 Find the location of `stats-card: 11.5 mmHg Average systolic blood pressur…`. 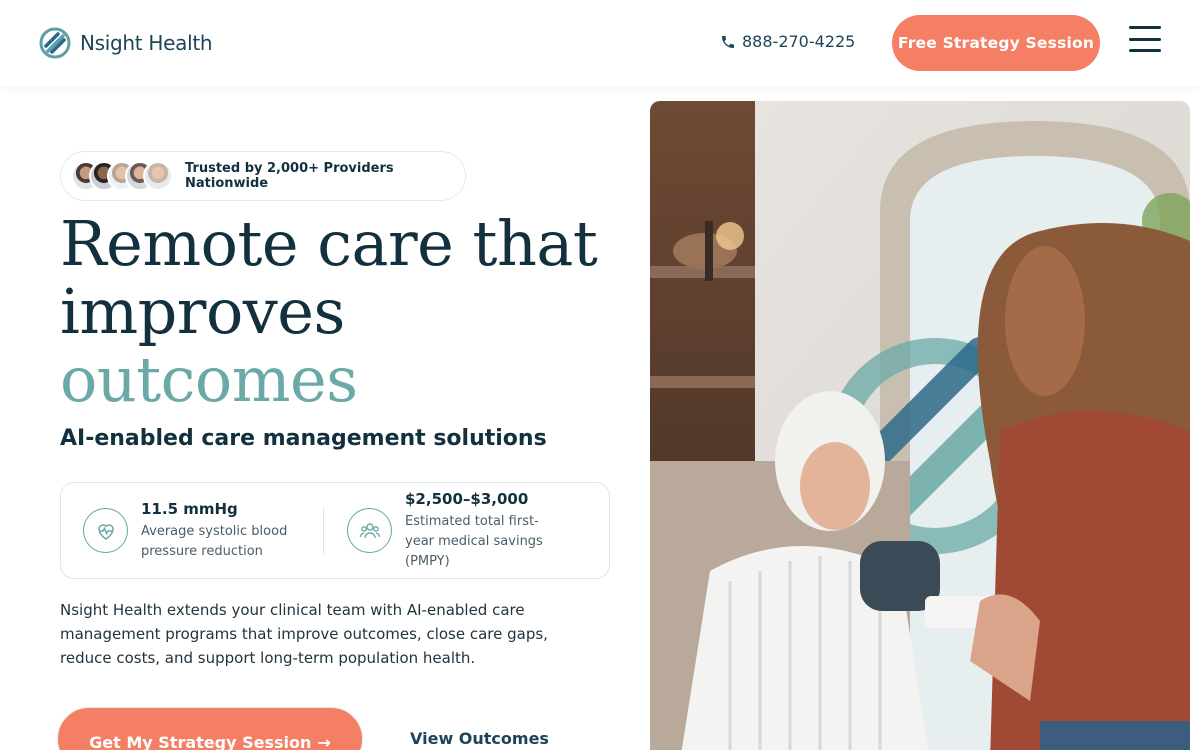

stats-card: 11.5 mmHg Average systolic blood pressur… is located at coordinates (335, 530).